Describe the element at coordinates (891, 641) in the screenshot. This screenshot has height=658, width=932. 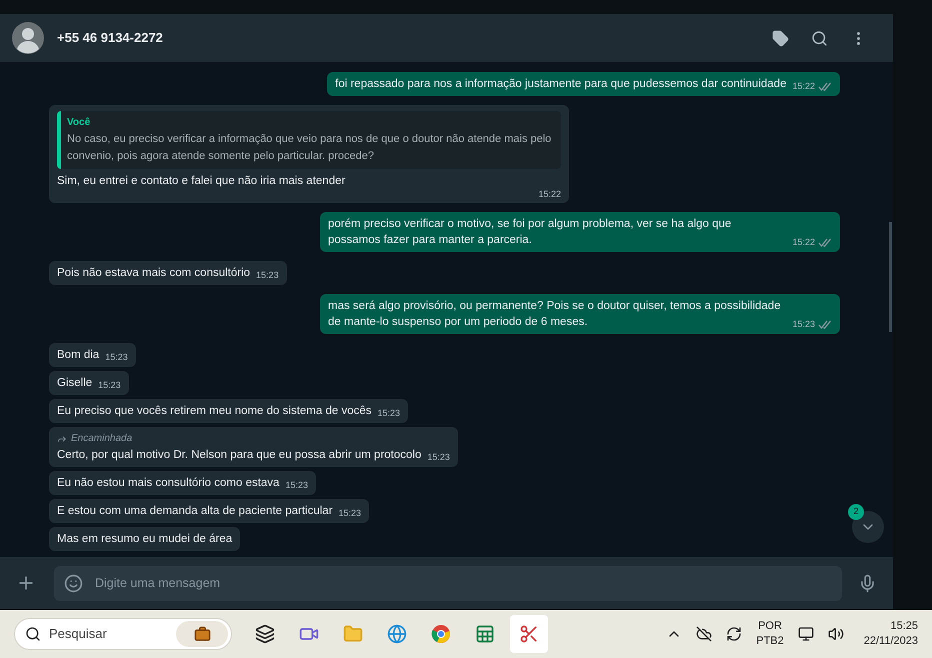
I see `clock-date: 22/11/2023` at that location.